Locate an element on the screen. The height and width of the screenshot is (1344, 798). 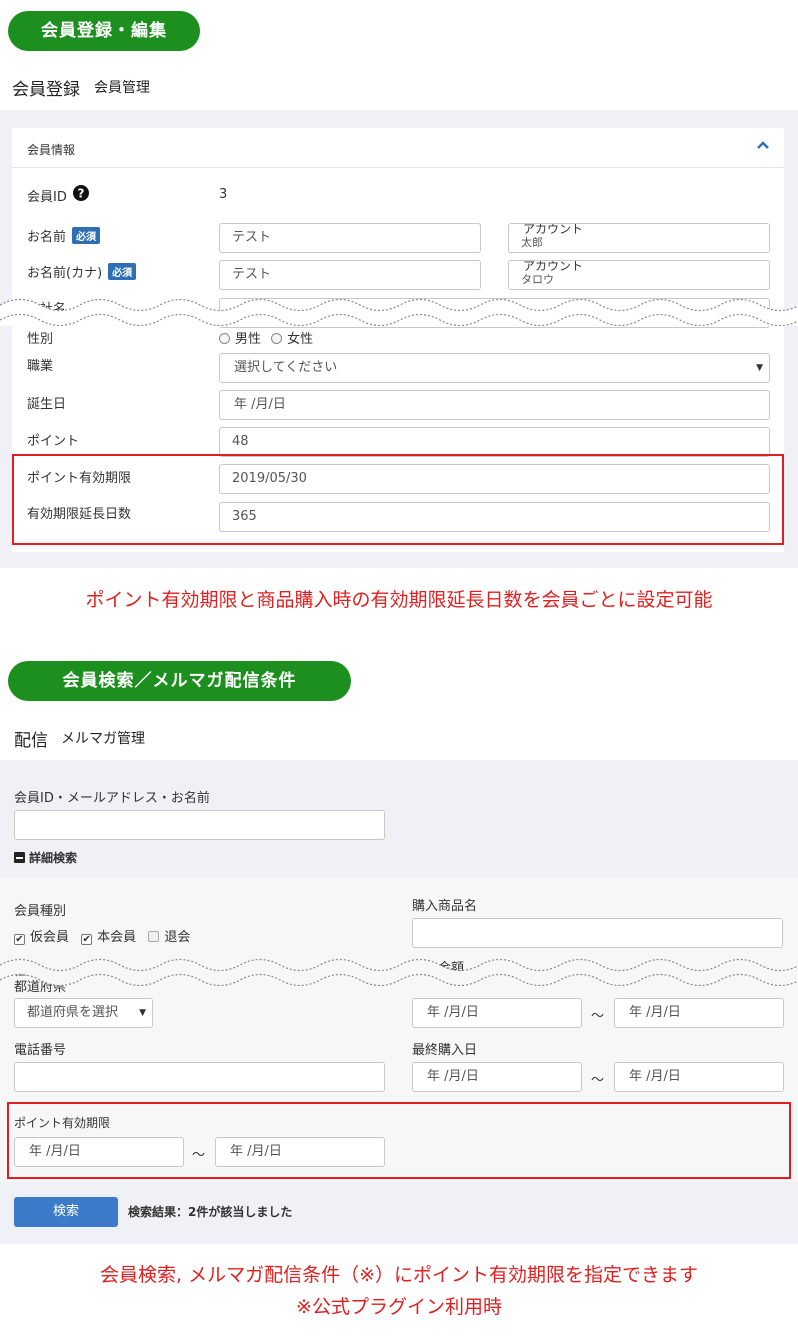
name-first-input: テスト is located at coordinates (350, 238).